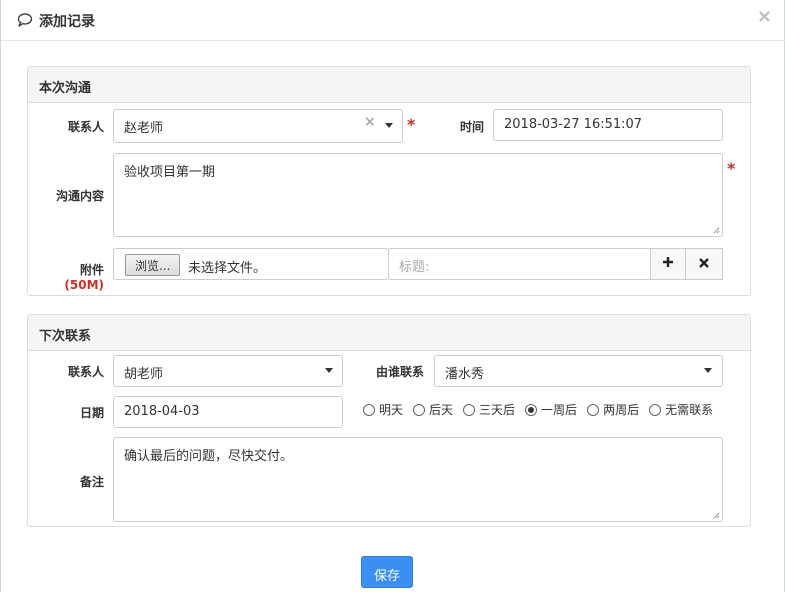 This screenshot has height=592, width=785. Describe the element at coordinates (621, 410) in the screenshot. I see `option-label: 两周后` at that location.